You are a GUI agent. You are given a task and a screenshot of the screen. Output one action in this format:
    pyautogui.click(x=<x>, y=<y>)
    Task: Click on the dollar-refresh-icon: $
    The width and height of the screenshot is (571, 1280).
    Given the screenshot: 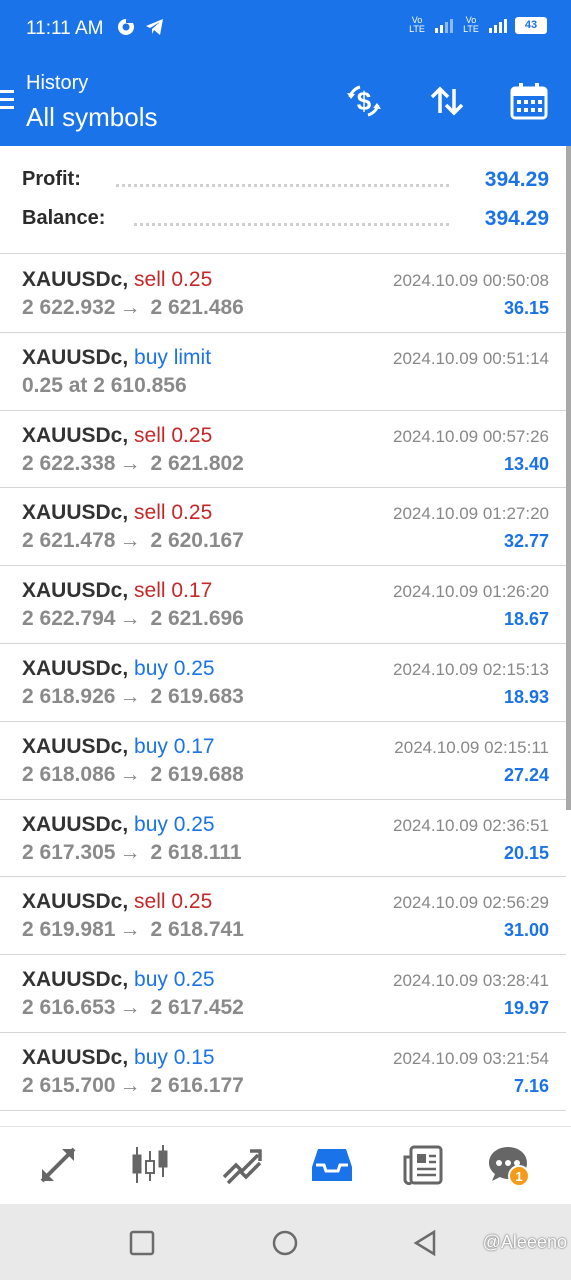 What is the action you would take?
    pyautogui.click(x=364, y=101)
    